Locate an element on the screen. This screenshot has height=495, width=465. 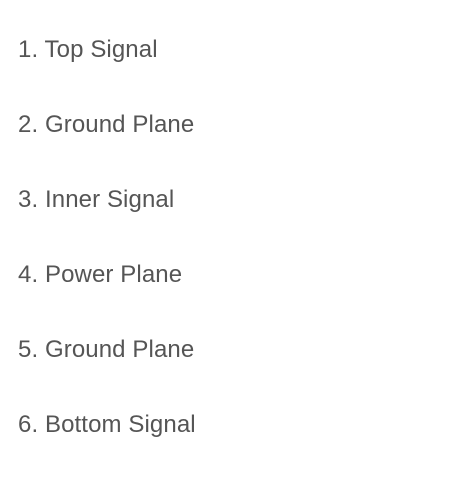
layer-item-bottom-signal: 6. Bottom Signal is located at coordinates (107, 446).